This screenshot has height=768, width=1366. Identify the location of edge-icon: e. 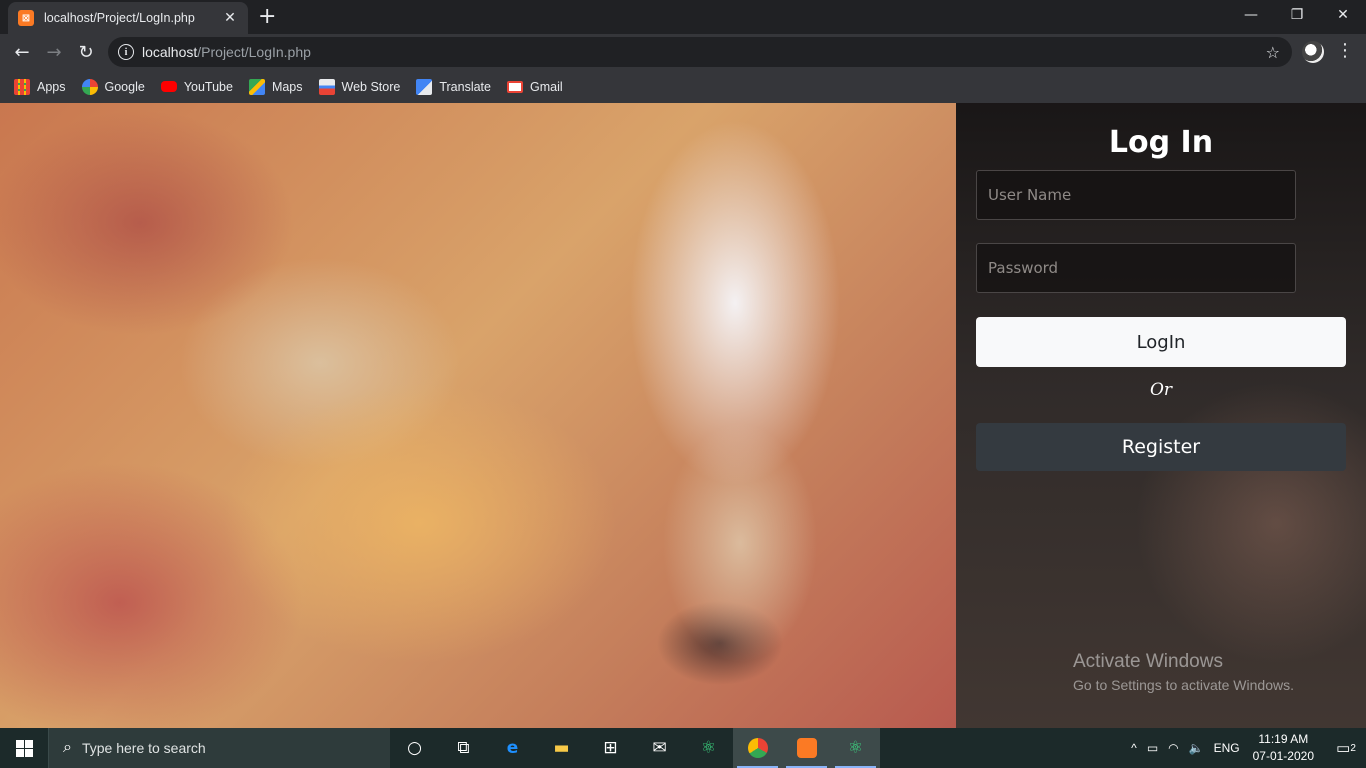
(512, 748).